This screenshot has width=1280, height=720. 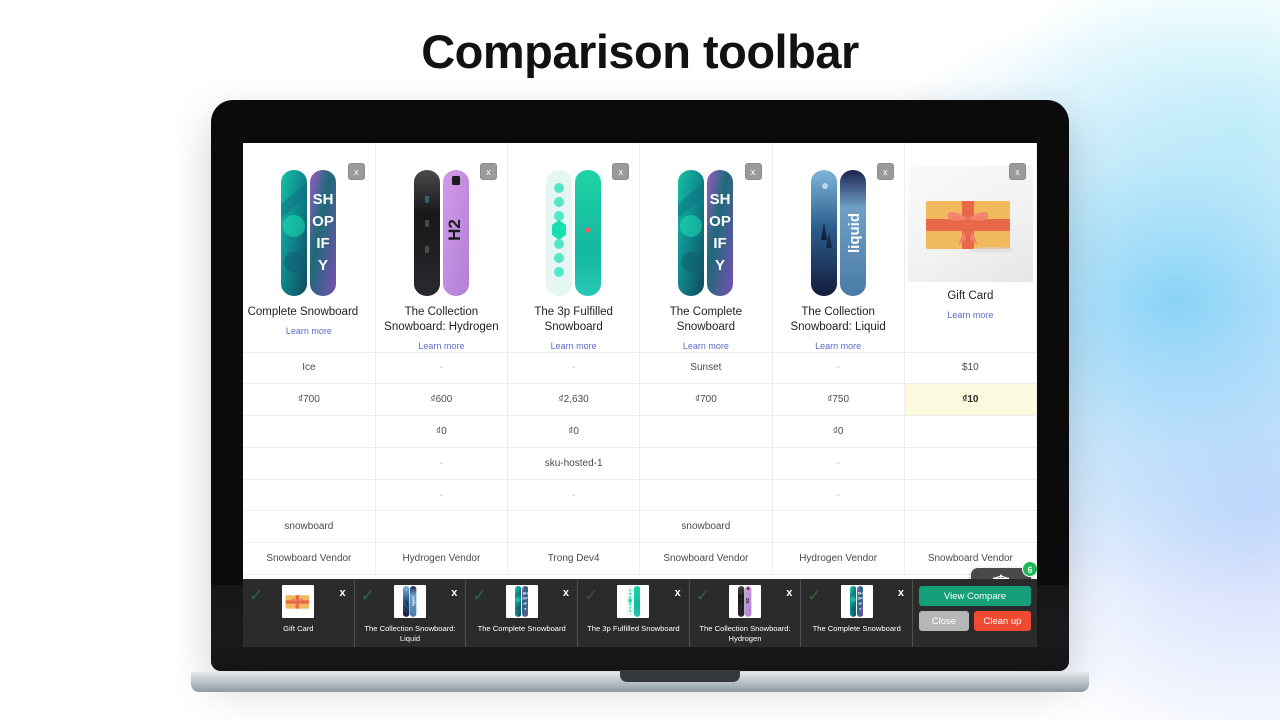 I want to click on page-title: Comparison toolbar, so click(x=640, y=51).